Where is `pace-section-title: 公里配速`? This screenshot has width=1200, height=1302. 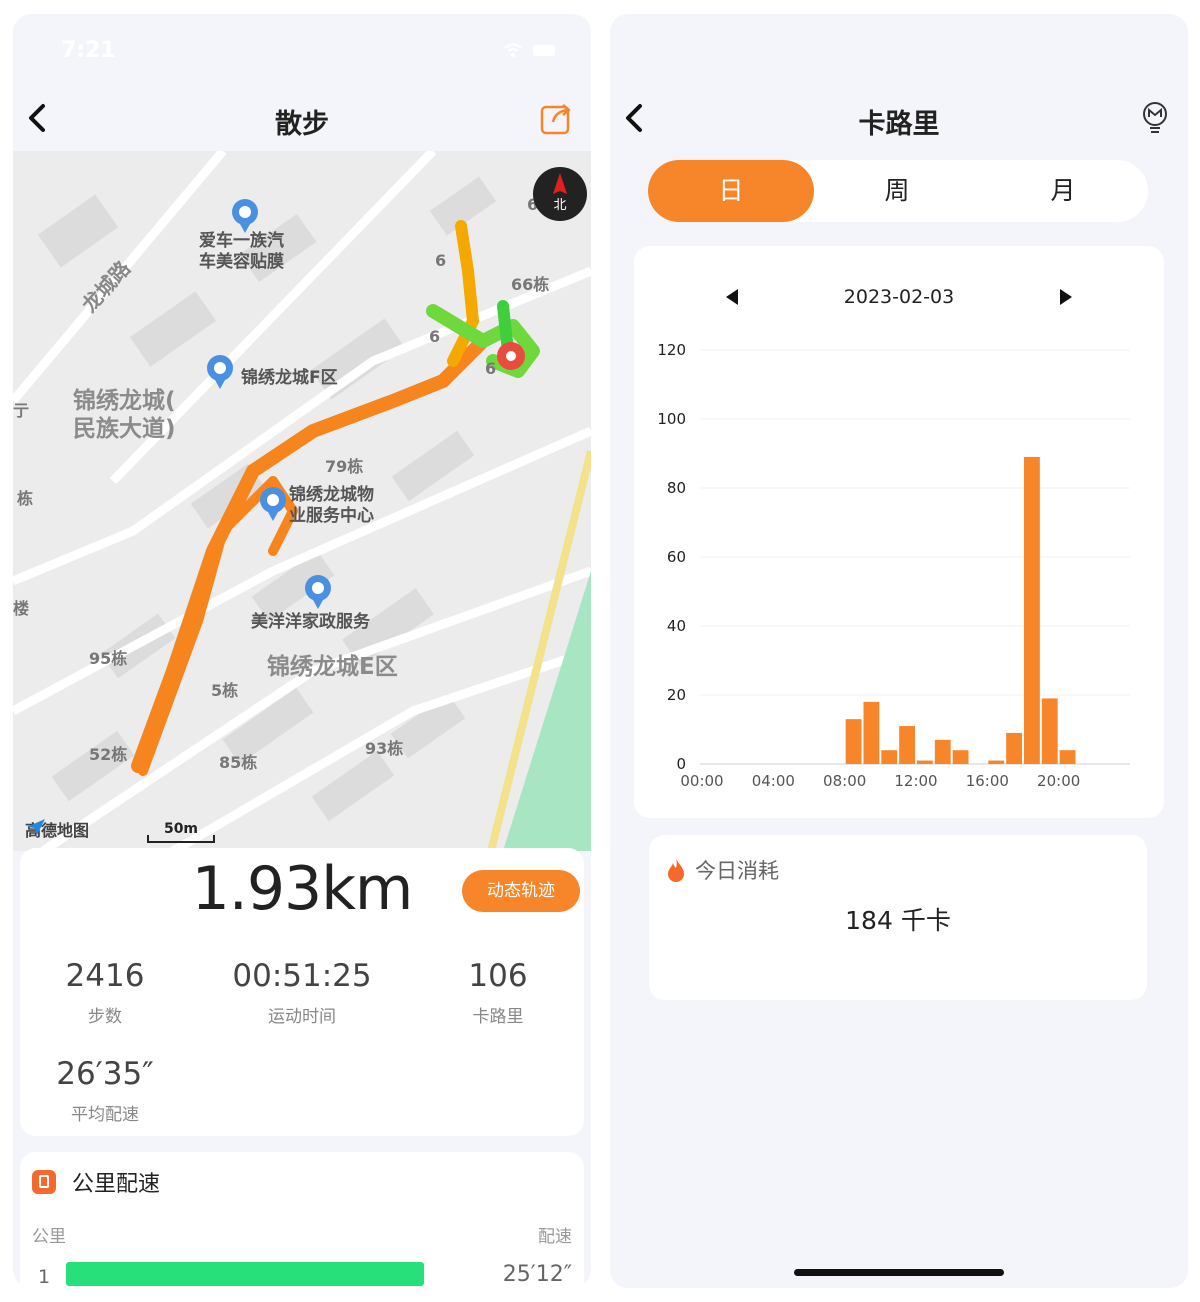 pace-section-title: 公里配速 is located at coordinates (116, 1184).